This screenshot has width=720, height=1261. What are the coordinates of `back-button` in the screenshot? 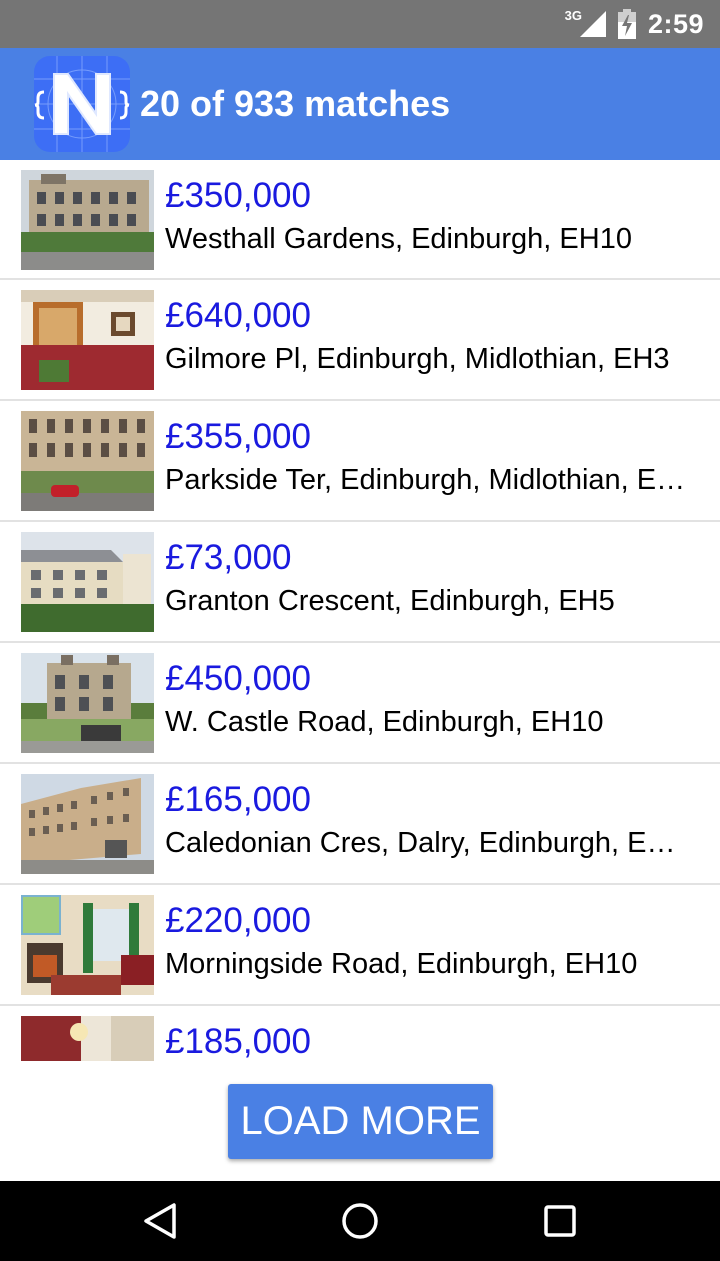 It's located at (160, 1221).